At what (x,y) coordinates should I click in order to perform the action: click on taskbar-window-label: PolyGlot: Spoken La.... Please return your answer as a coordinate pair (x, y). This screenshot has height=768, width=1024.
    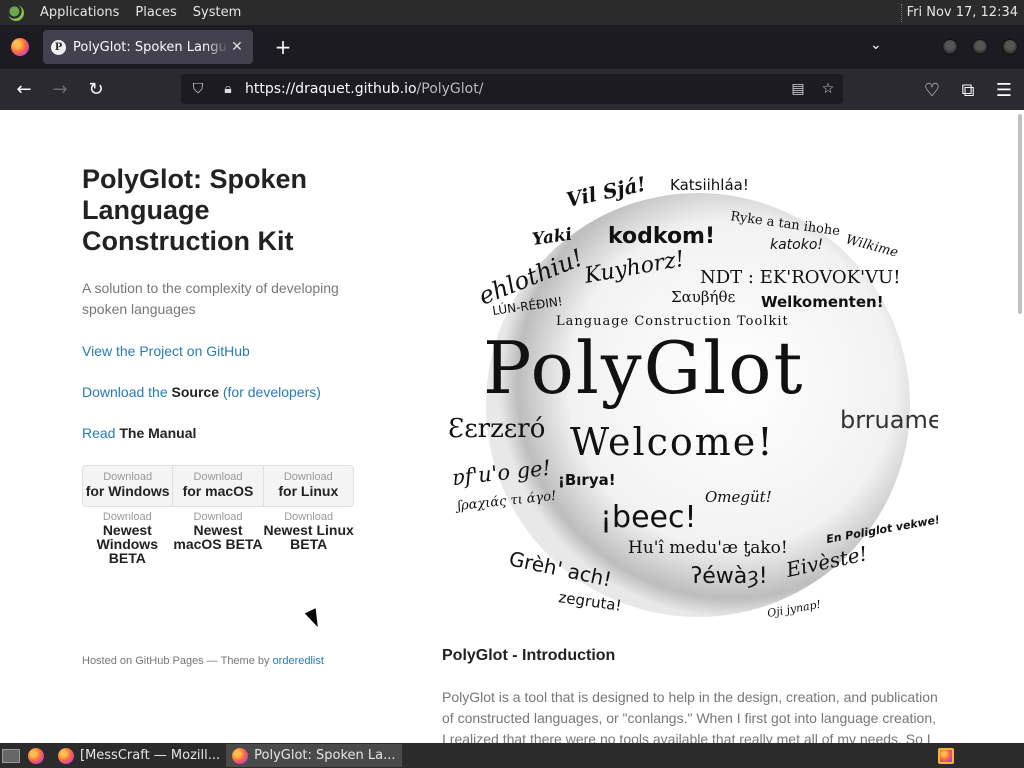
    Looking at the image, I should click on (325, 755).